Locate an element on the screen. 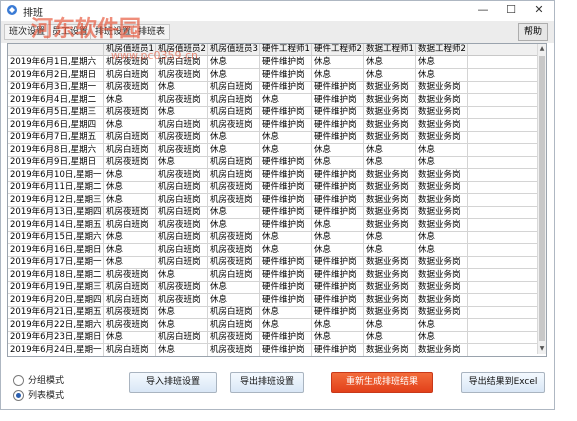 The width and height of the screenshot is (577, 421). table-row: 2019年6月2日,星期日 机房白班岗 机房夜班岗 休息 硬件维护岗 休息 休息 休息 is located at coordinates (273, 75).